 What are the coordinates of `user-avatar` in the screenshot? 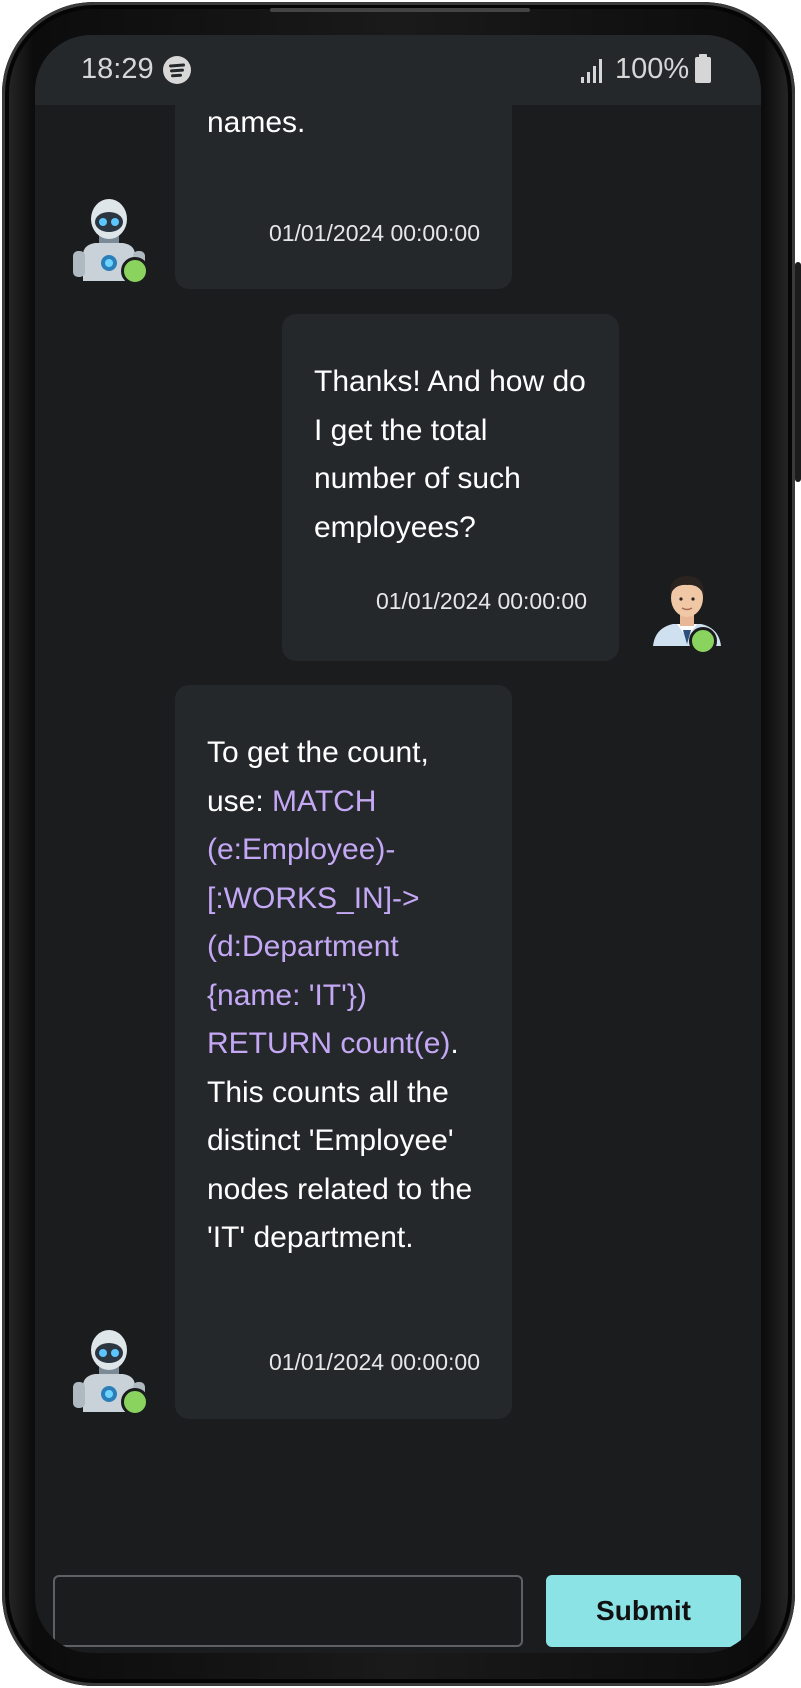 It's located at (687, 613).